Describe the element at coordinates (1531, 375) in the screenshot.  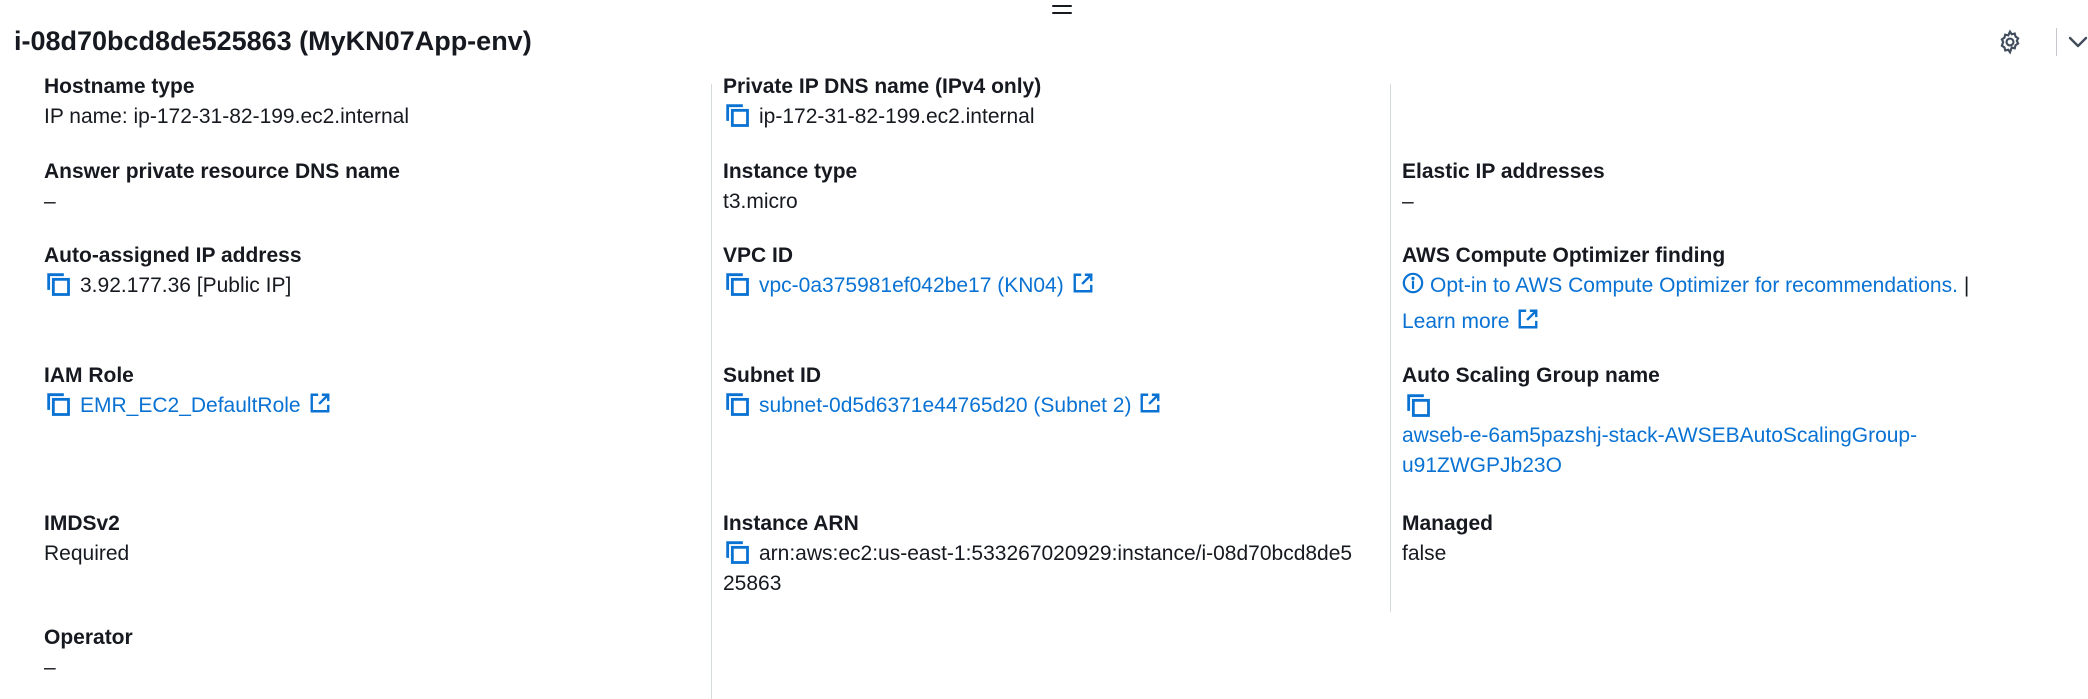
I see `field-label: Auto Scaling Group name` at that location.